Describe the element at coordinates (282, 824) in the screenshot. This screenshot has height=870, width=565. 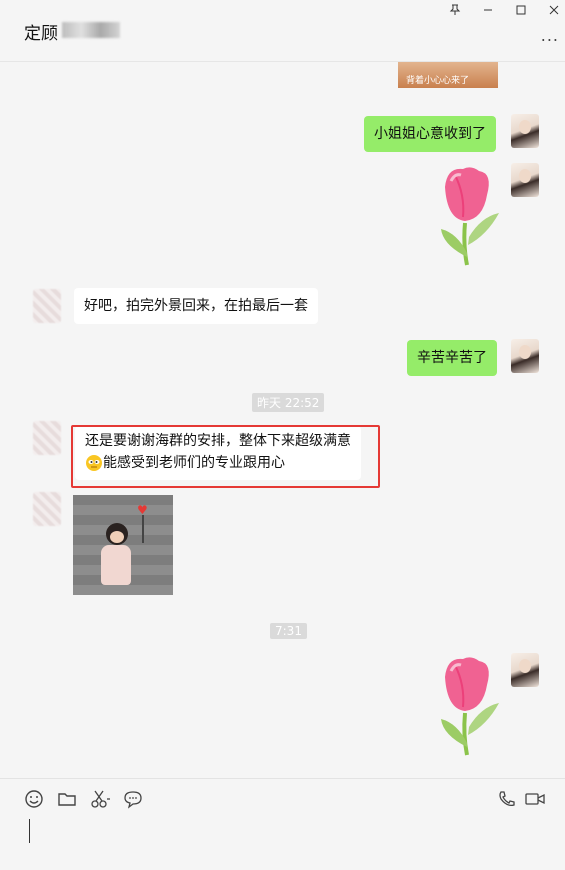
I see `input-toolbar` at that location.